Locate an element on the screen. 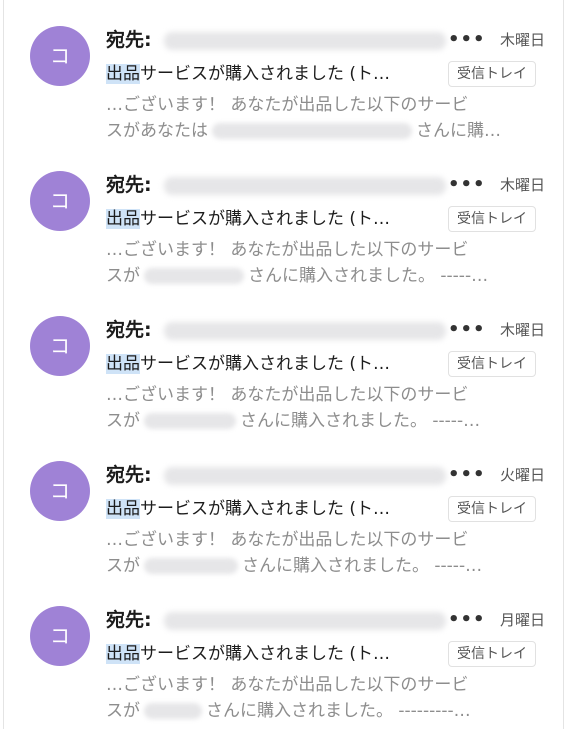 The width and height of the screenshot is (567, 729). mail-date: 火曜日 is located at coordinates (522, 475).